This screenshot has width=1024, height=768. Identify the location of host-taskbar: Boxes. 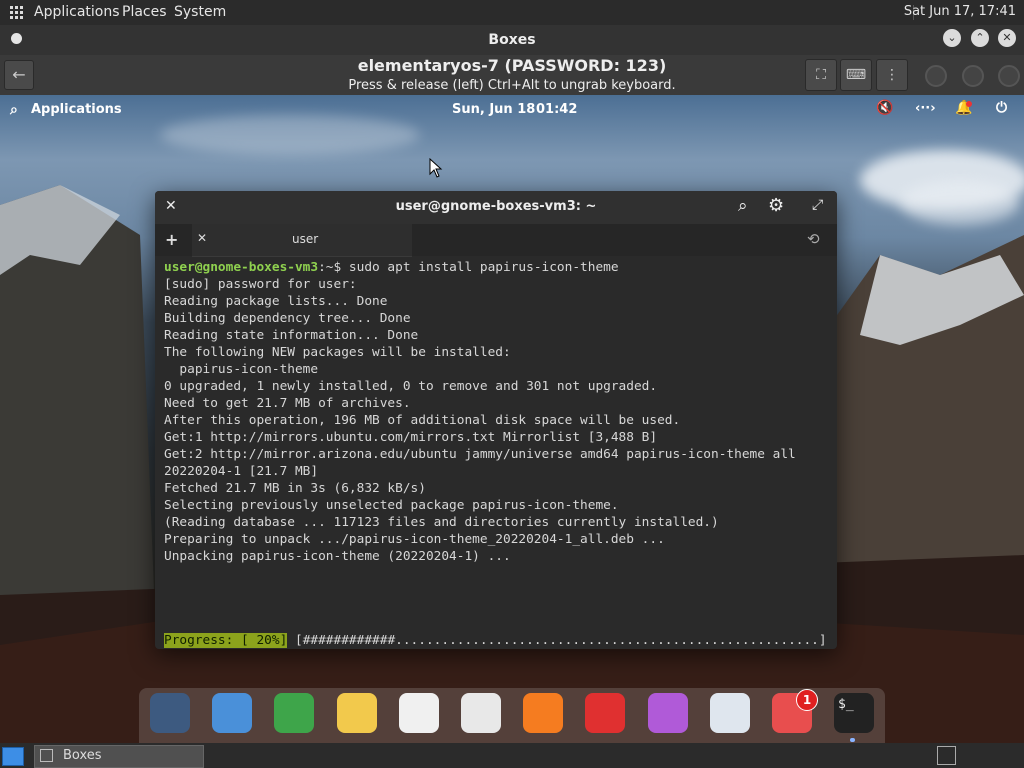
(512, 755).